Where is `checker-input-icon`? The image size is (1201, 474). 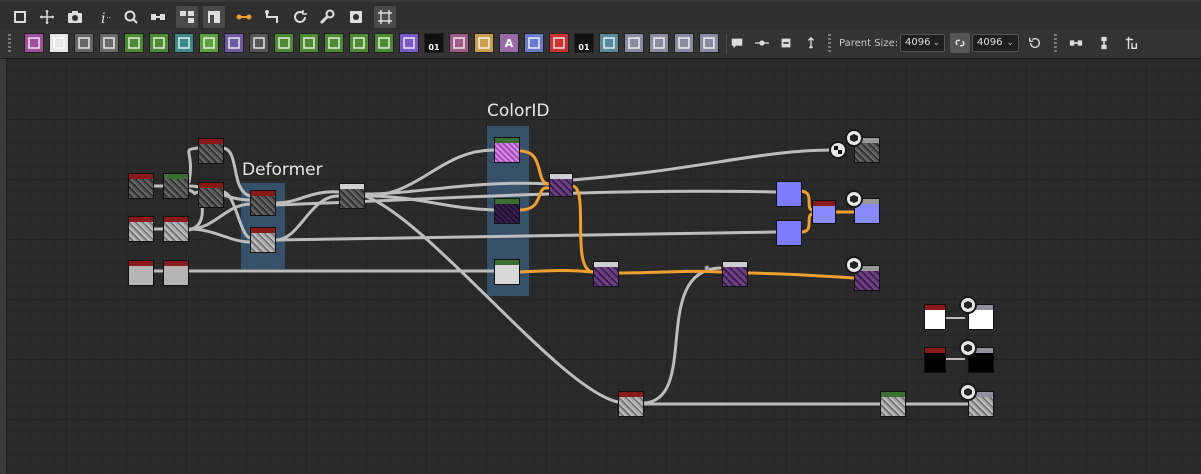 checker-input-icon is located at coordinates (838, 150).